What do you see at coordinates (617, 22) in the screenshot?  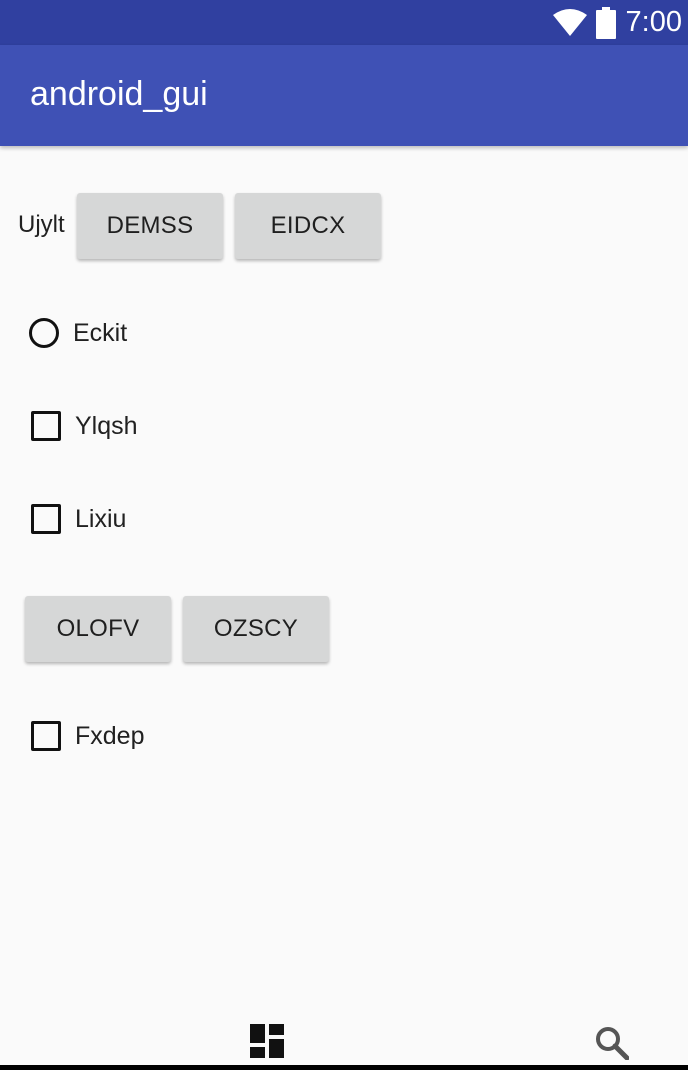 I see `status-icons: 7:00` at bounding box center [617, 22].